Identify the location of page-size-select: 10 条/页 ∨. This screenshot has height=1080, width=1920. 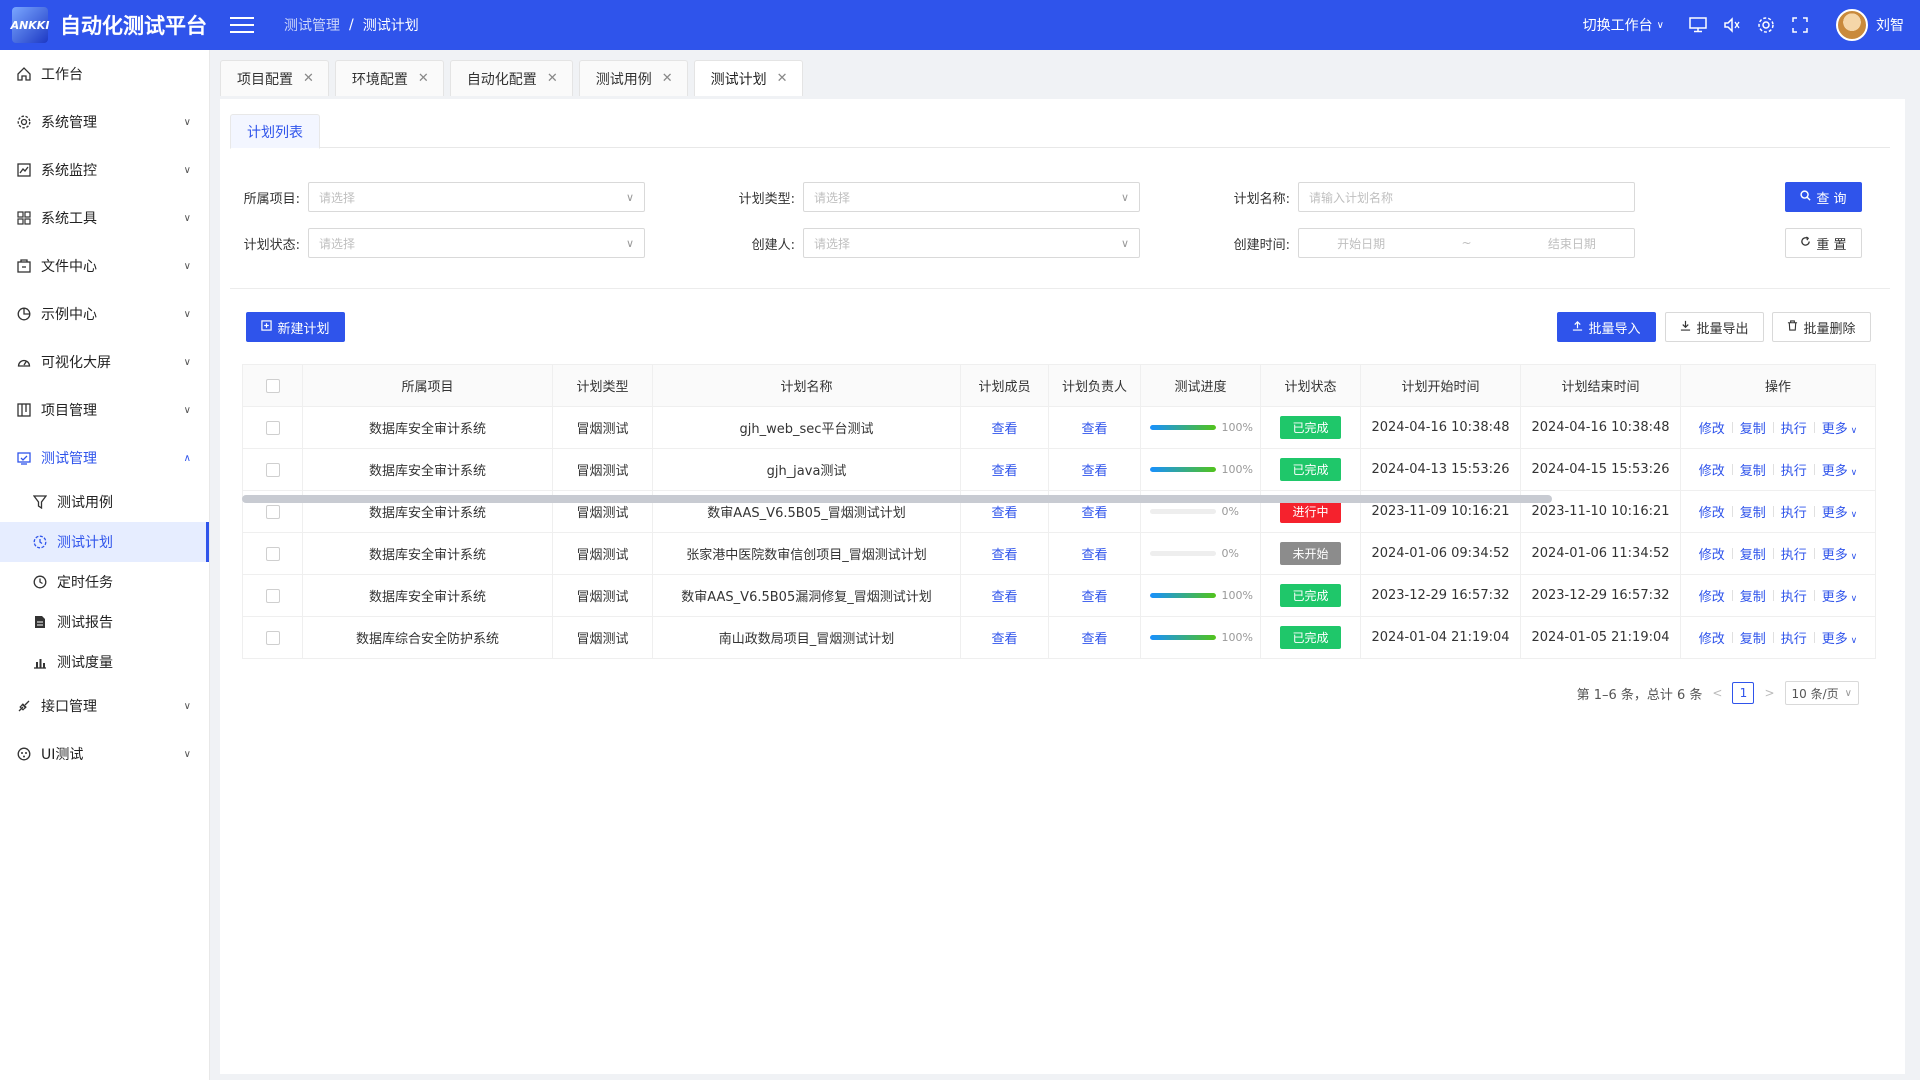
(1821, 693).